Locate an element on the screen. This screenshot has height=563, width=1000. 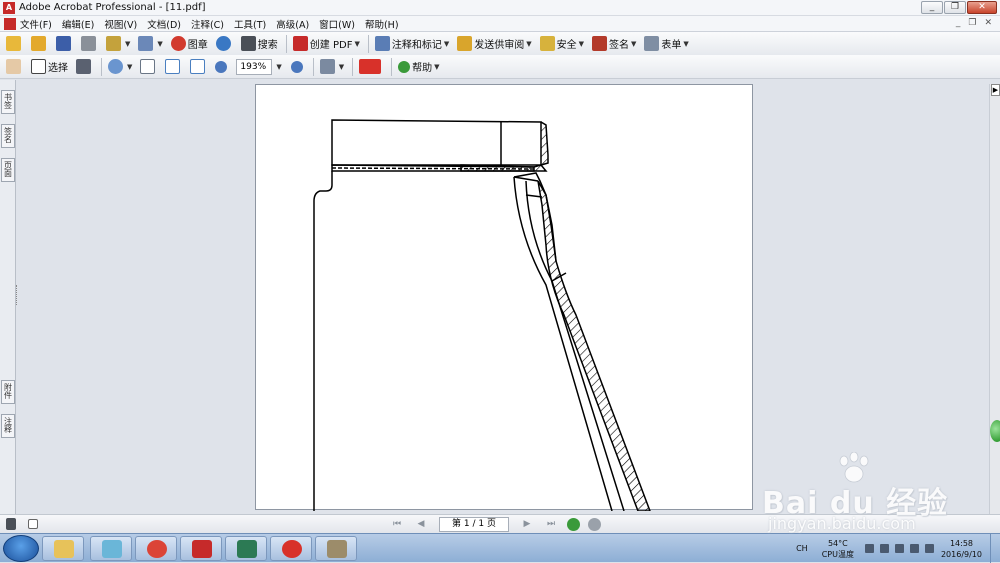
tray-arrow-icon is located at coordinates (869, 548).